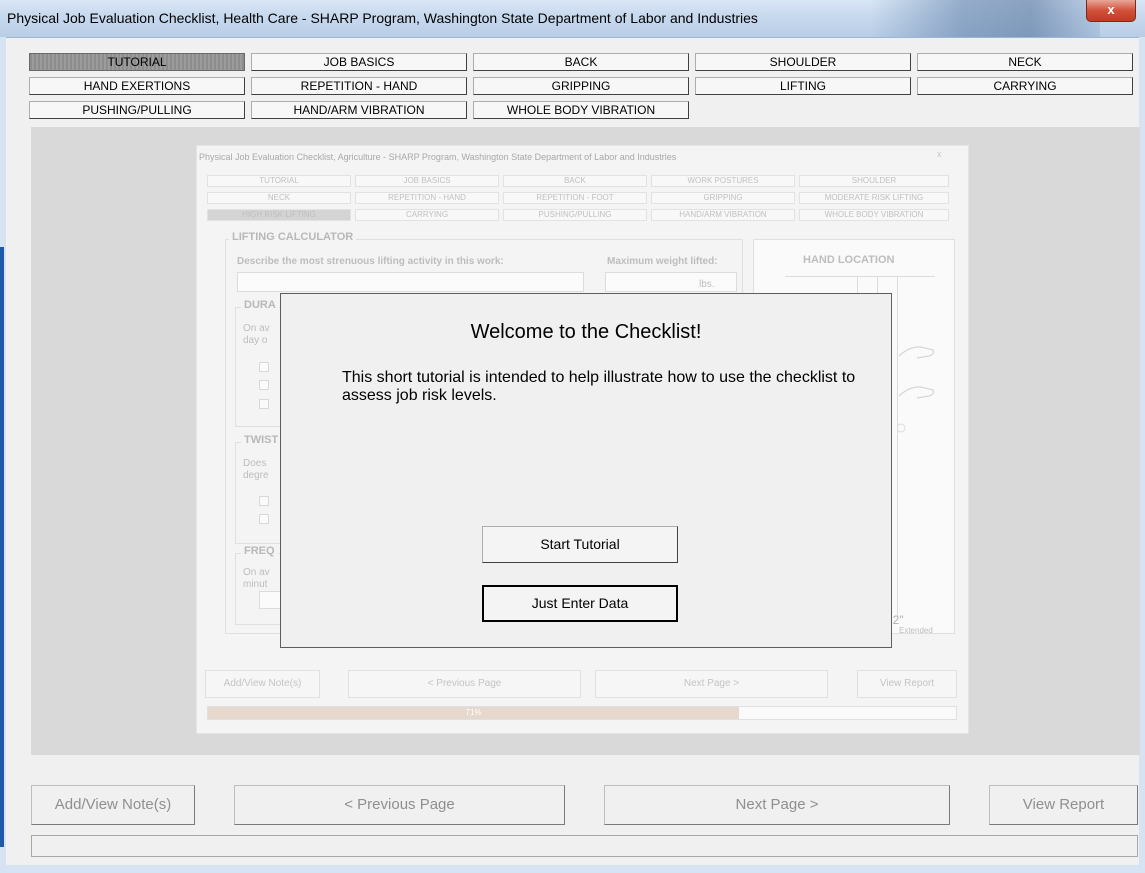 The image size is (1145, 873). I want to click on preview-tab: HIGH RISK LIFTING, so click(279, 215).